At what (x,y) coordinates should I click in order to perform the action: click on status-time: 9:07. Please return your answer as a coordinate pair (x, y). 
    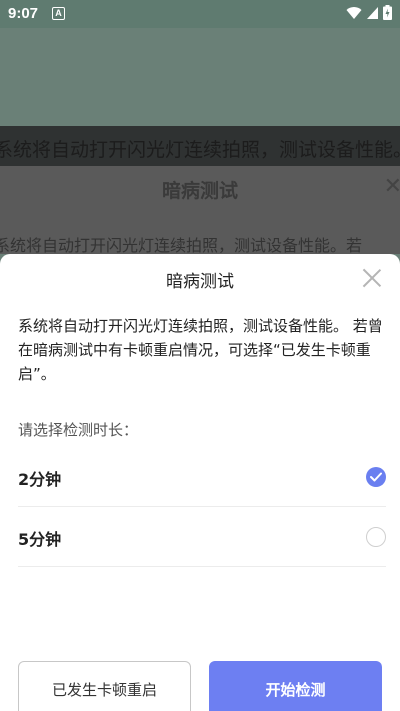
    Looking at the image, I should click on (23, 13).